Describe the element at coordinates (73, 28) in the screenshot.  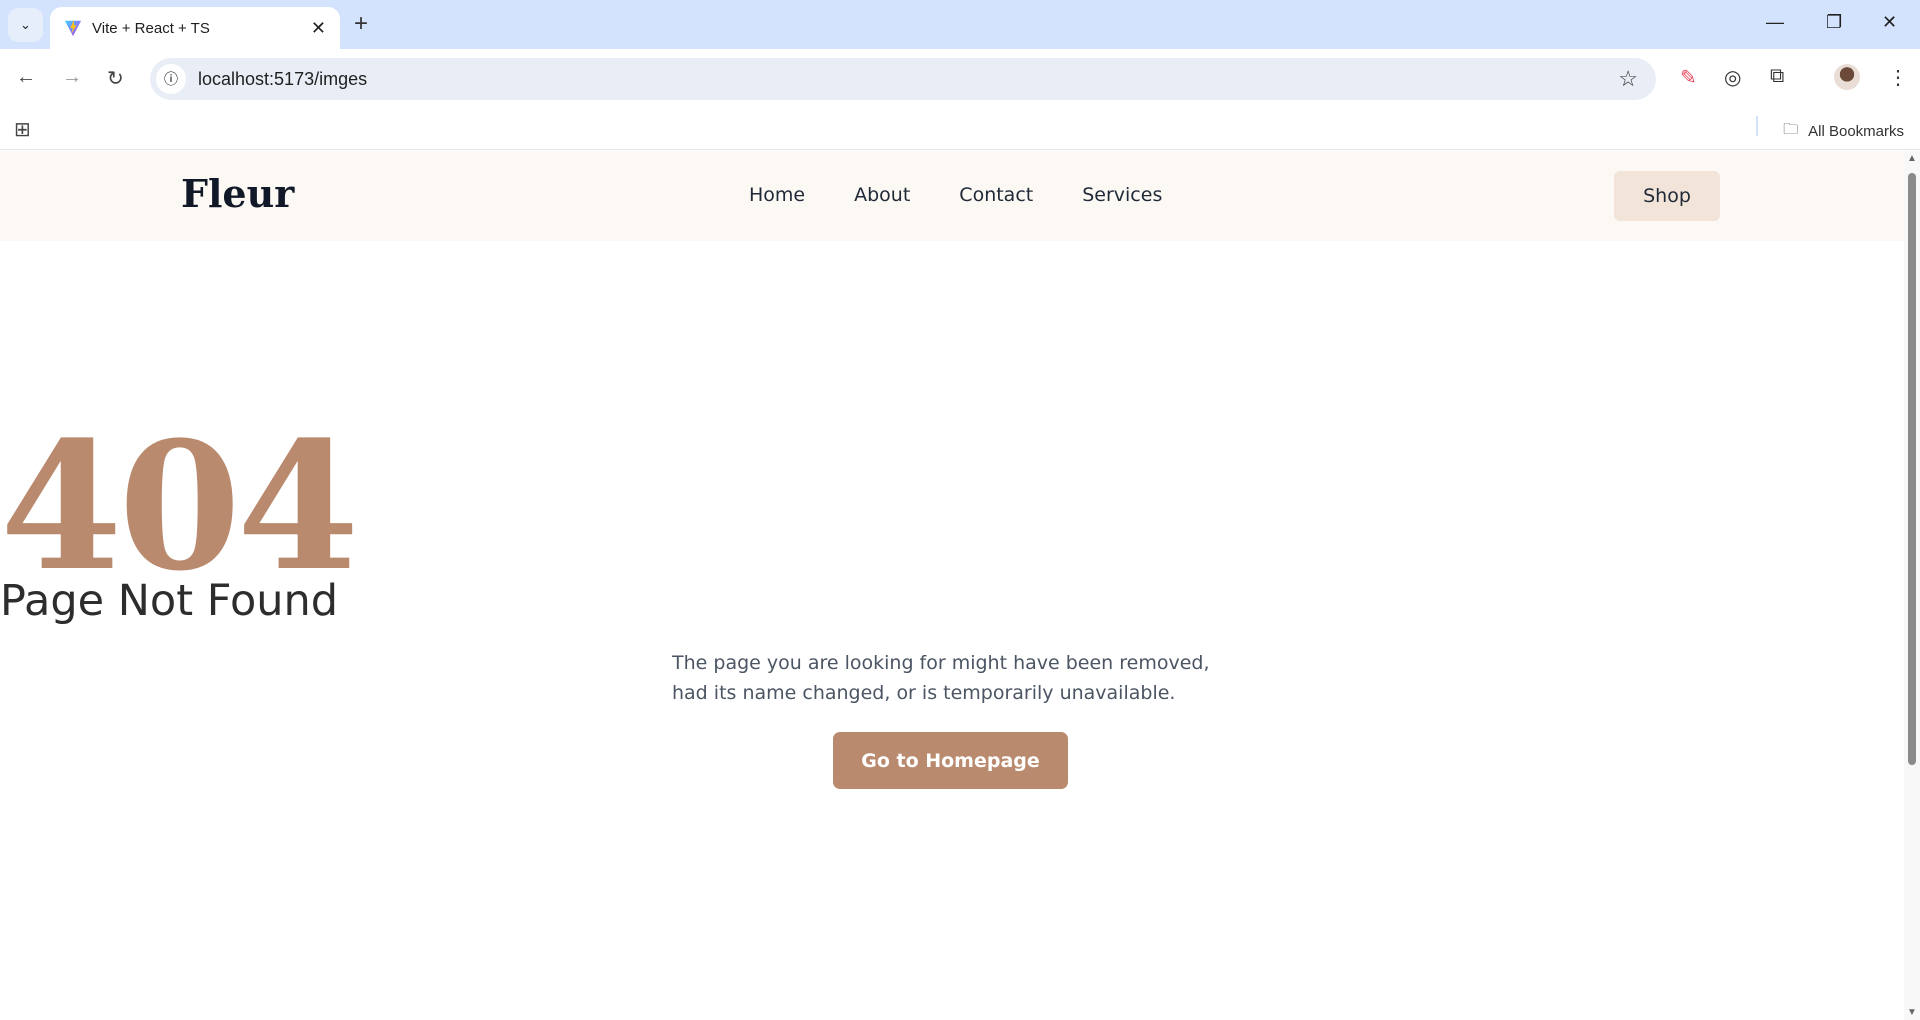
I see `vite-logo-icon` at that location.